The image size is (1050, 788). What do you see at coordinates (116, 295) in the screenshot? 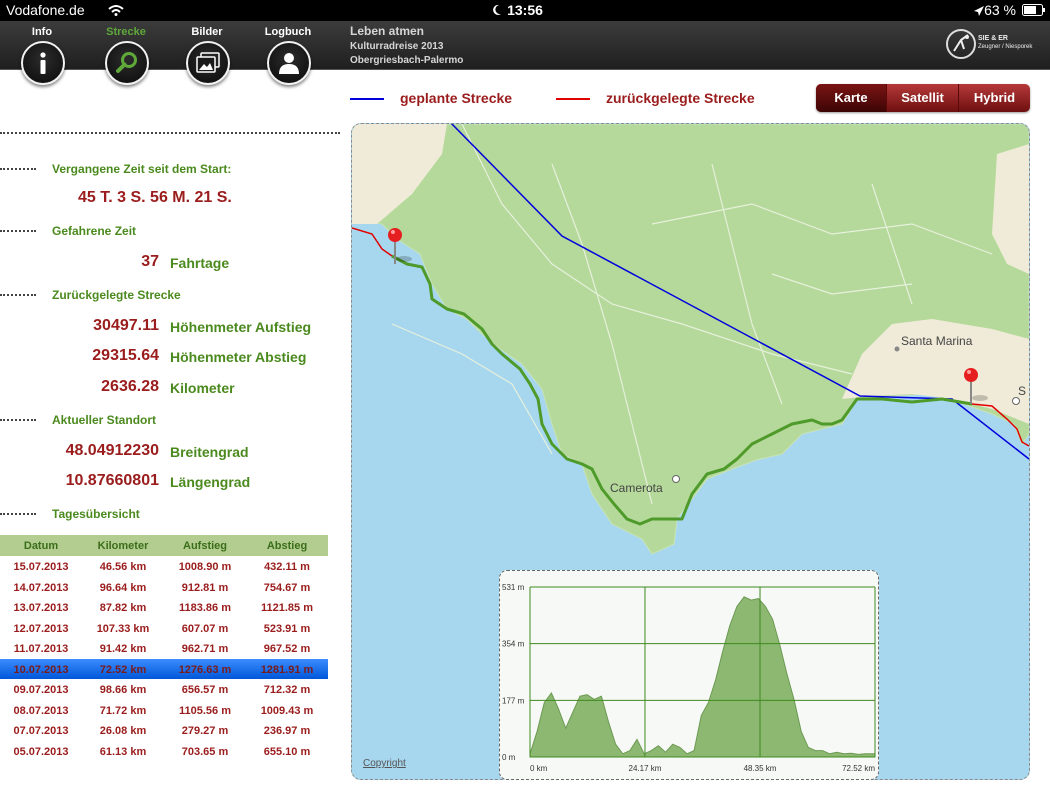
I see `distance-label: Zurückgelegte Strecke` at bounding box center [116, 295].